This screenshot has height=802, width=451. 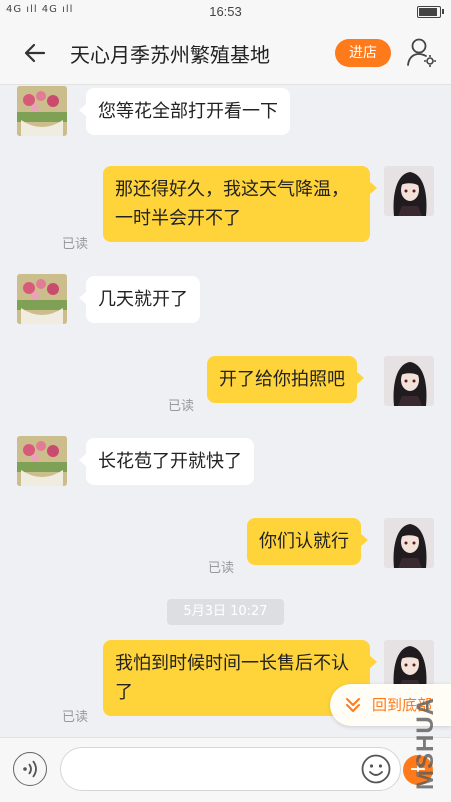 What do you see at coordinates (307, 541) in the screenshot?
I see `message-bubble: 你们认就行` at bounding box center [307, 541].